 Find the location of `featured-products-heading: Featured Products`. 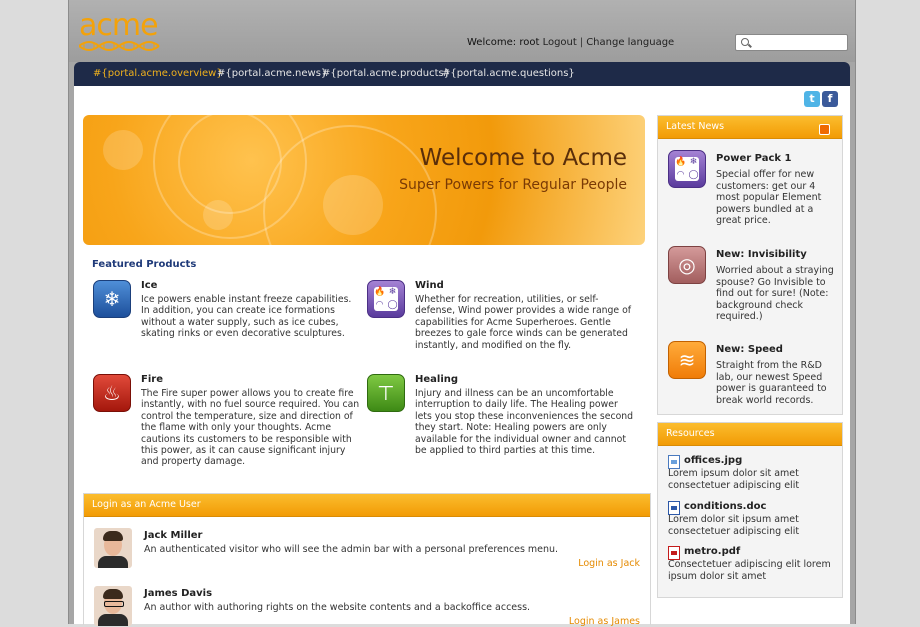

featured-products-heading: Featured Products is located at coordinates (144, 264).